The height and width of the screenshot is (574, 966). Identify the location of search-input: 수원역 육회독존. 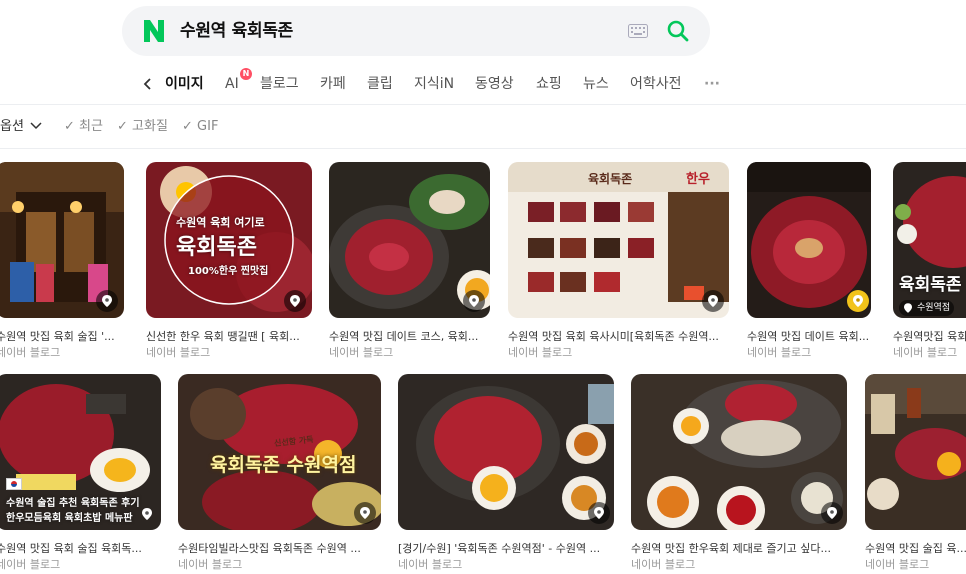
(236, 31).